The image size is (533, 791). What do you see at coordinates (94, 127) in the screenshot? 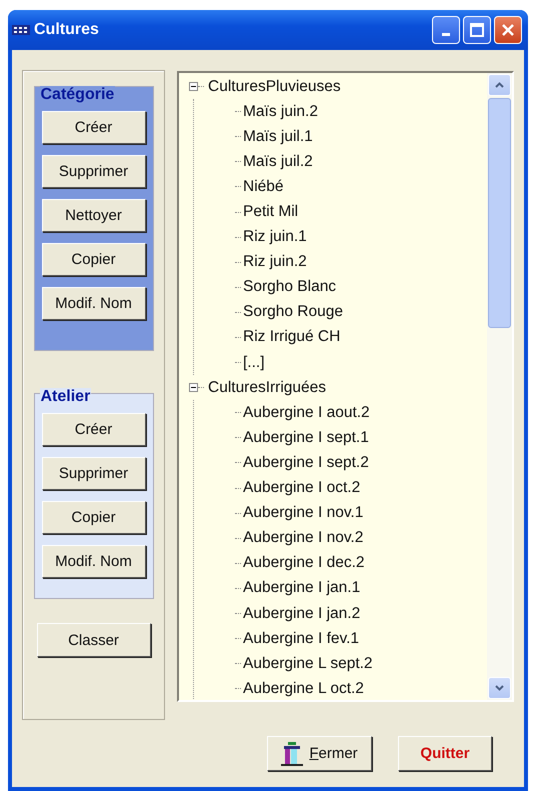
I see `category-button: Créer` at bounding box center [94, 127].